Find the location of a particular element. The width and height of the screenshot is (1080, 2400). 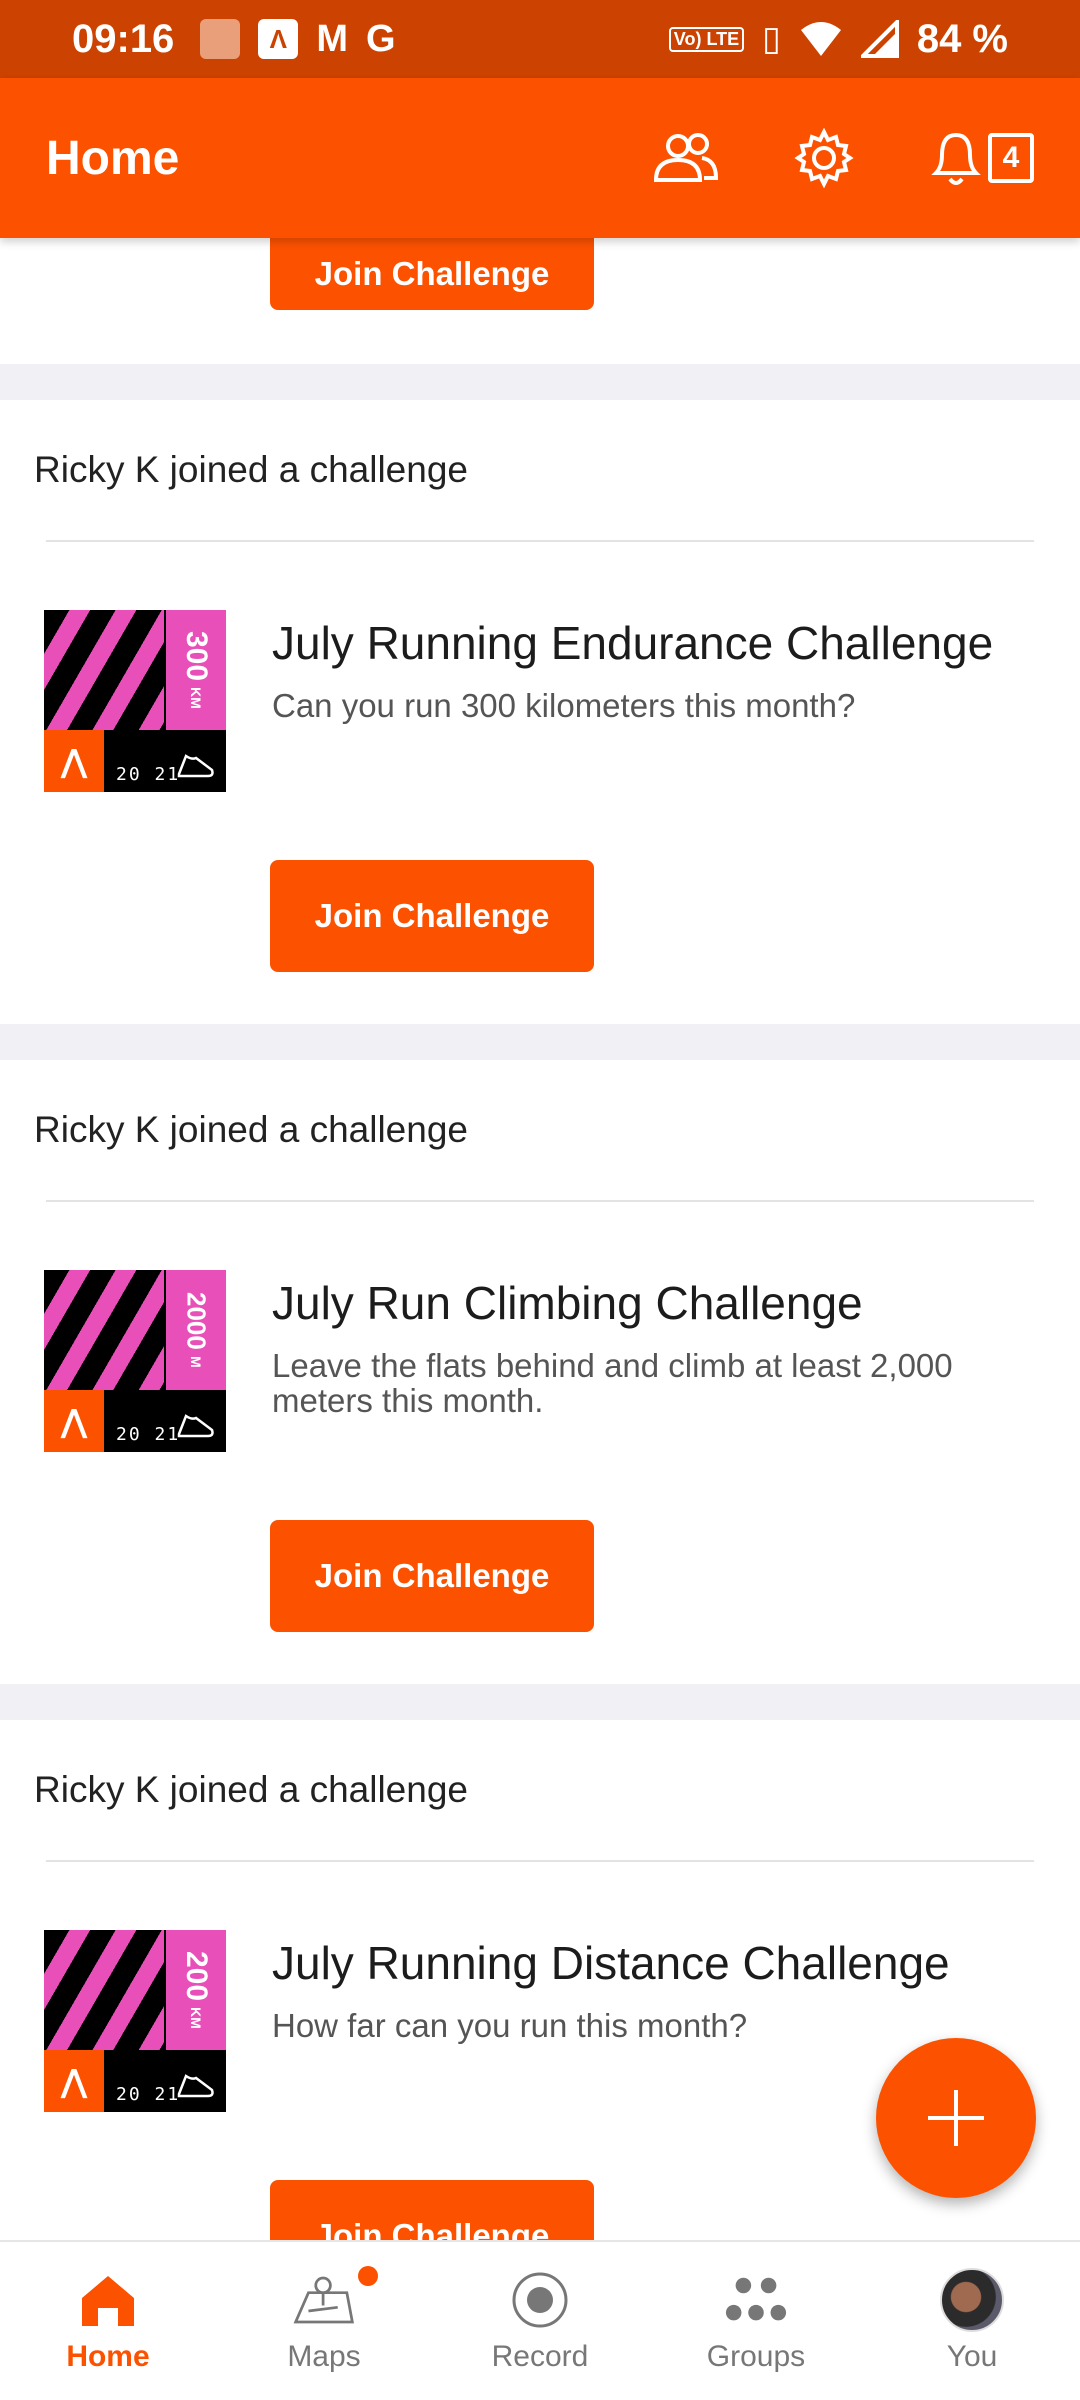

badge-unit: M is located at coordinates (196, 1362).